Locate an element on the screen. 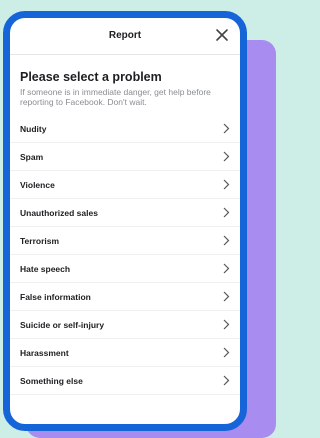 The width and height of the screenshot is (320, 438). problem-item-unauthorized-sales: Unauthorized sales is located at coordinates (125, 213).